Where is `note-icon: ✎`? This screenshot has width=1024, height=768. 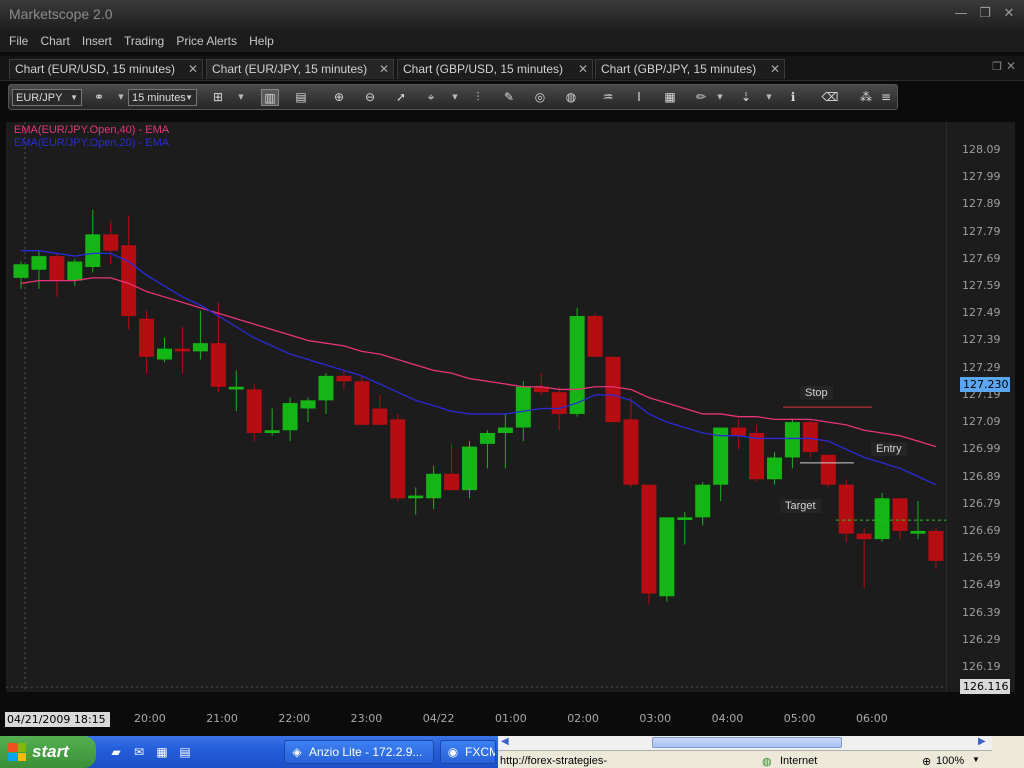 note-icon: ✎ is located at coordinates (509, 97).